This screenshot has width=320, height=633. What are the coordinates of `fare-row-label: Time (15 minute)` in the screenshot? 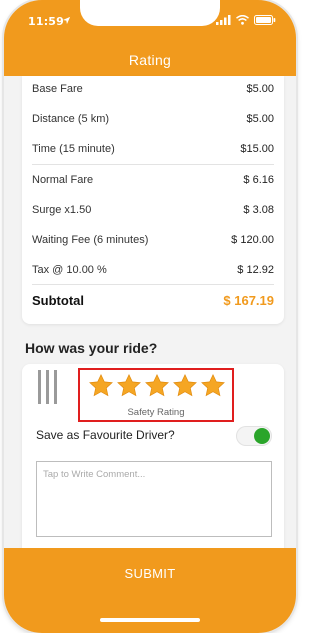 It's located at (73, 149).